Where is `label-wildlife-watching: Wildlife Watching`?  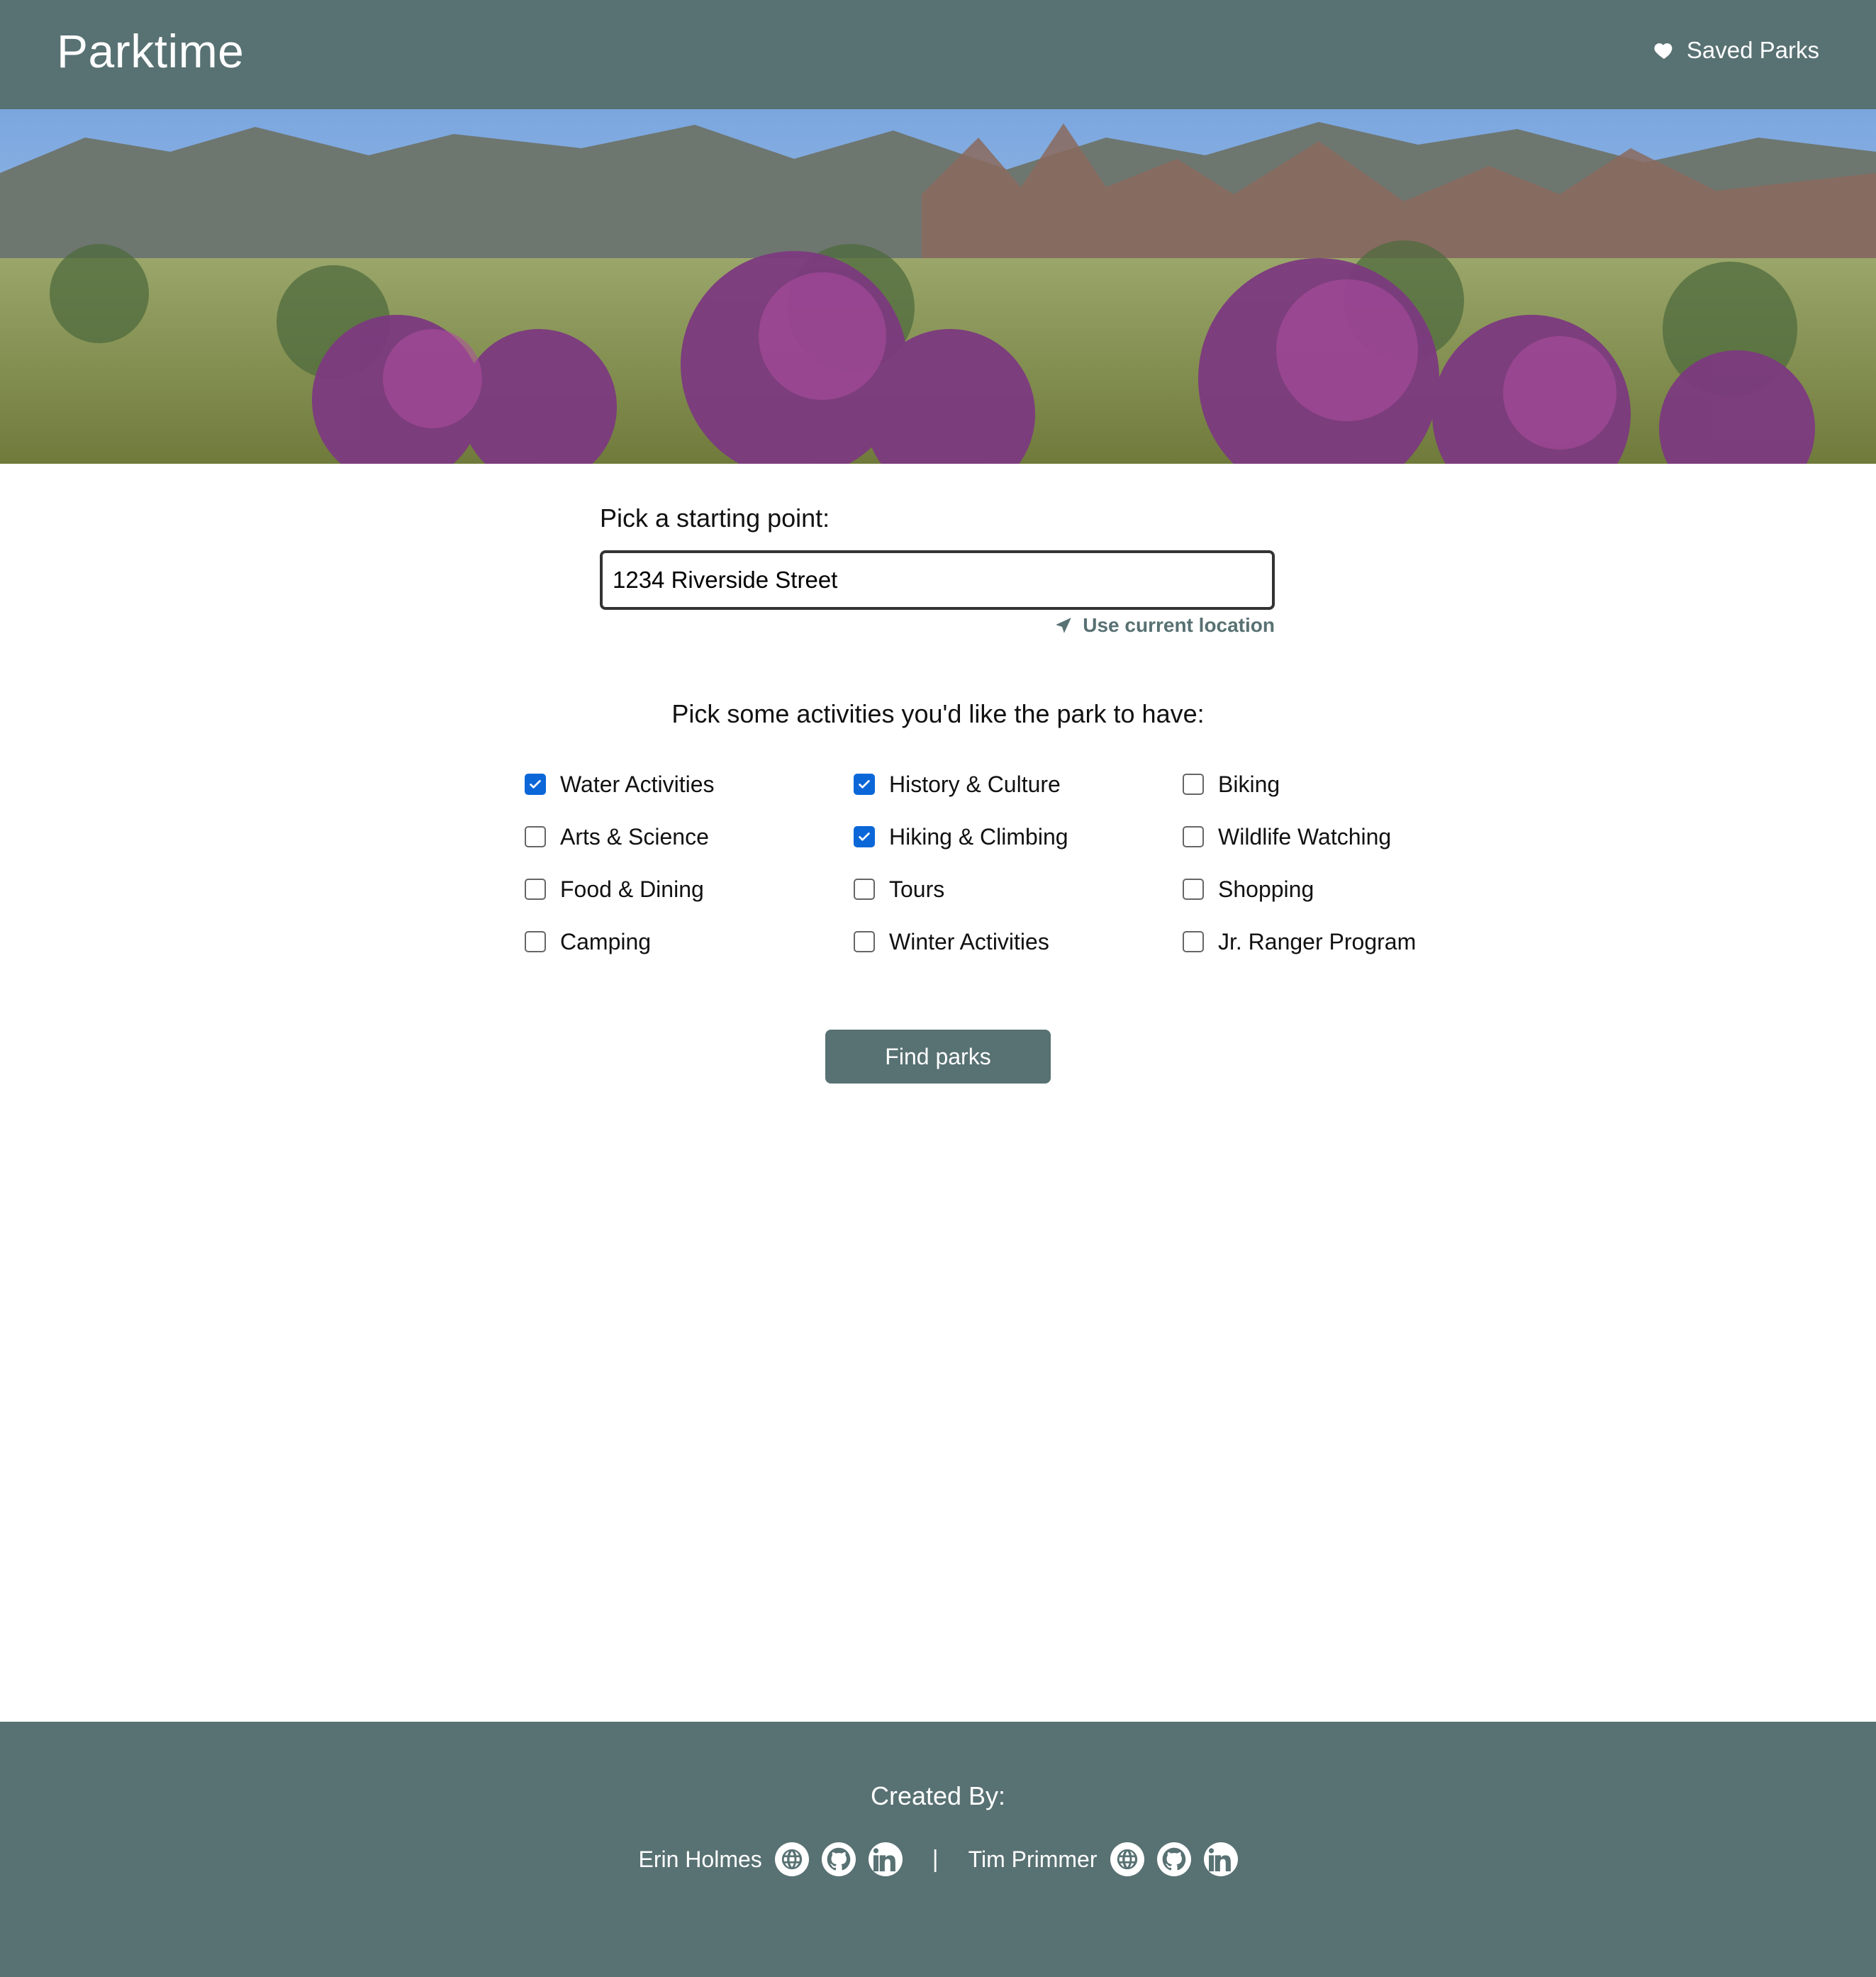 label-wildlife-watching: Wildlife Watching is located at coordinates (1305, 836).